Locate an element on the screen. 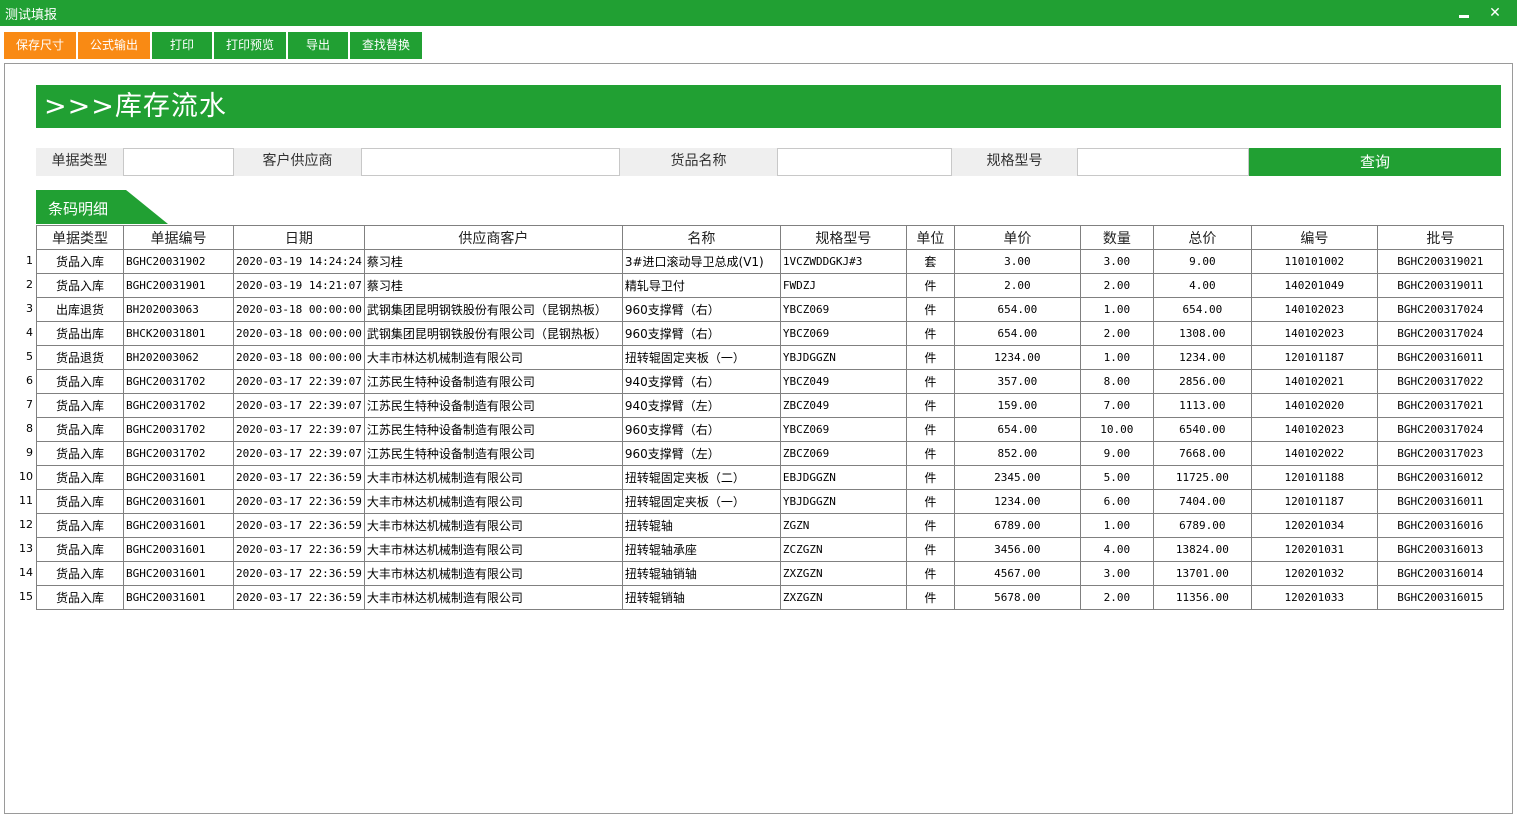 The image size is (1517, 818). cell-batch: BGHC200316015 is located at coordinates (1440, 597).